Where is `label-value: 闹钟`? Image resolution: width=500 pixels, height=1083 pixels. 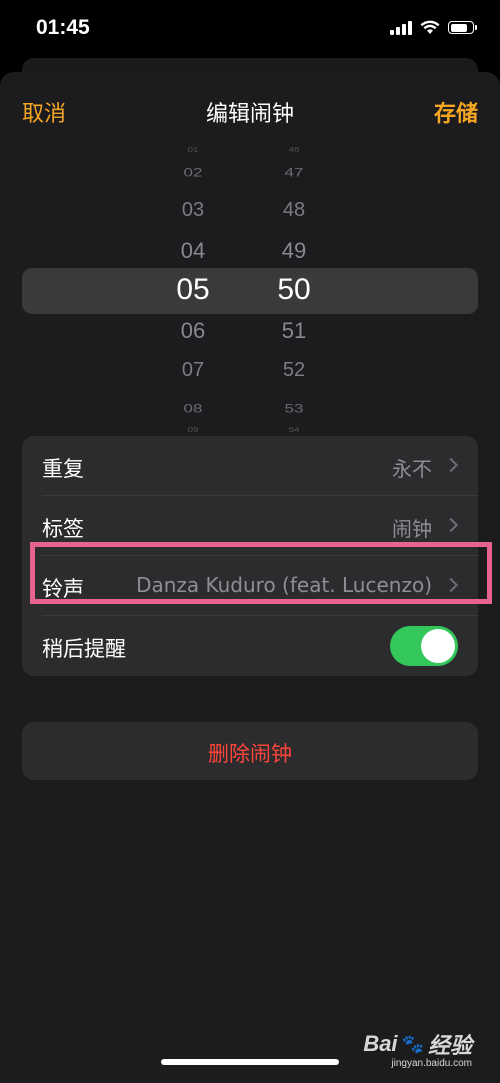
label-value: 闹钟 is located at coordinates (412, 529).